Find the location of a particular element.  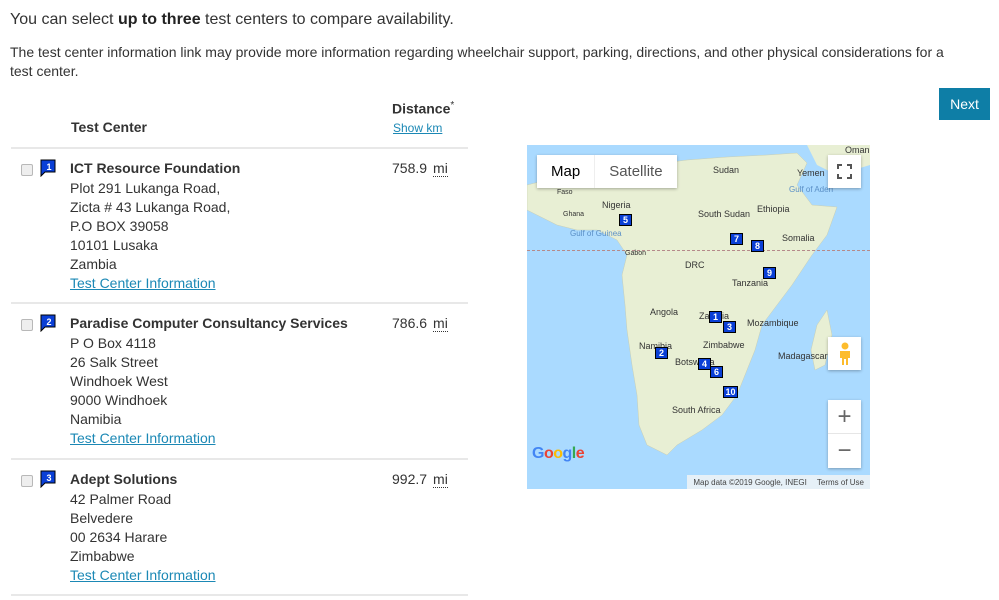

map-water-label: Gulf of Aden is located at coordinates (811, 189).